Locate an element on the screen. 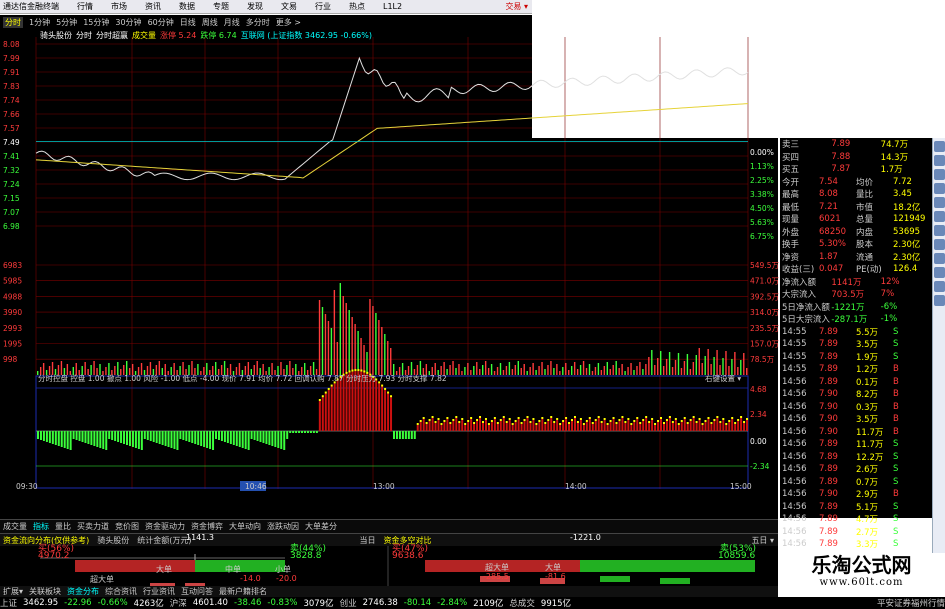 The image size is (945, 609). menu-item-hot: 热点 is located at coordinates (357, 6).